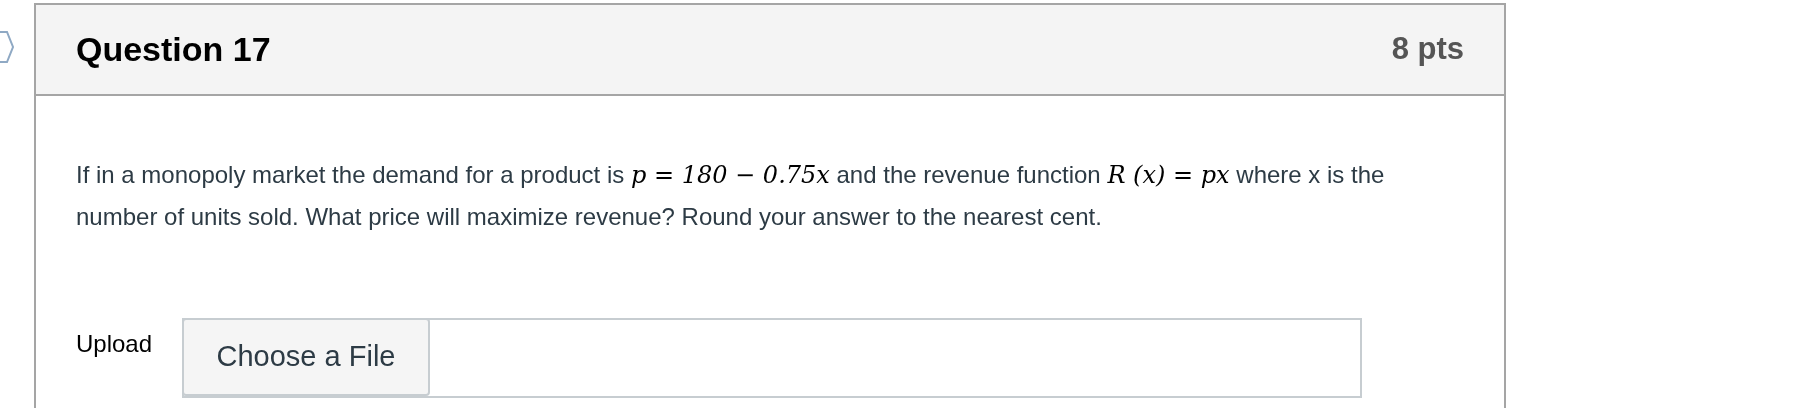 This screenshot has height=408, width=1808. What do you see at coordinates (173, 49) in the screenshot?
I see `question-title: Question 17` at bounding box center [173, 49].